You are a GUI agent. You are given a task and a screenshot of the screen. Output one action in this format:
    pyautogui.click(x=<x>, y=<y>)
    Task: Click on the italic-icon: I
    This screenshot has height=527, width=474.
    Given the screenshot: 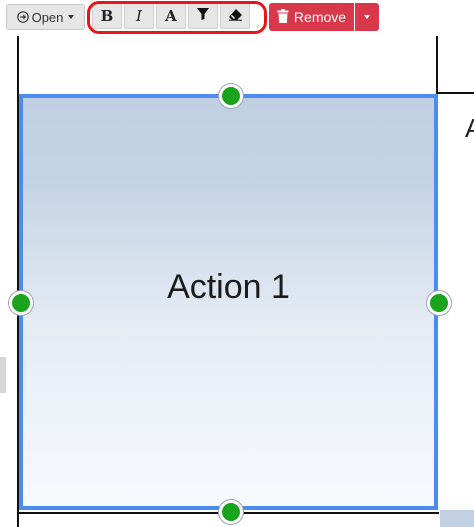 What is the action you would take?
    pyautogui.click(x=139, y=16)
    